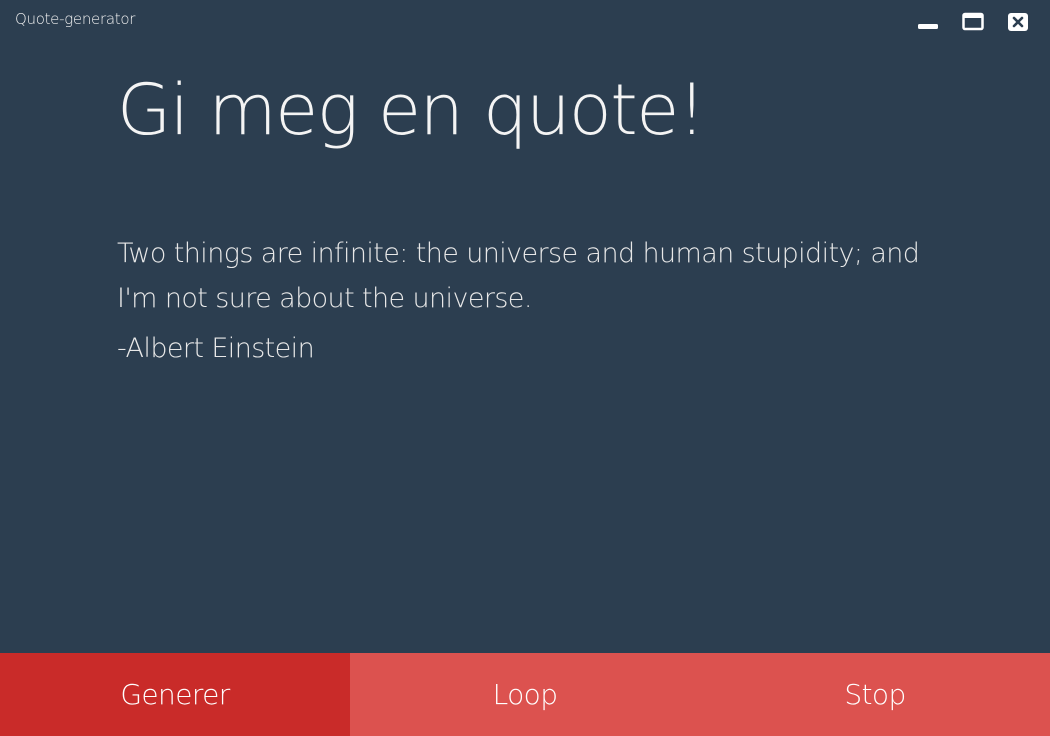  Describe the element at coordinates (75, 19) in the screenshot. I see `window-title: Quote-generator` at that location.